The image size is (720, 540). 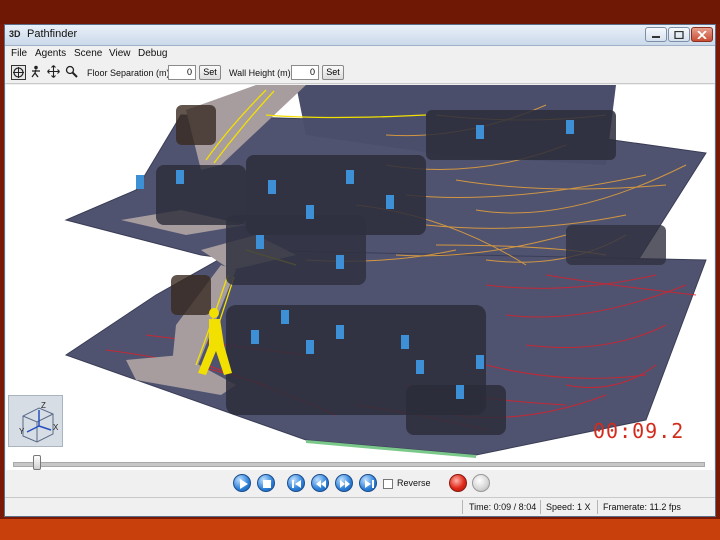 I want to click on close-button, so click(x=702, y=34).